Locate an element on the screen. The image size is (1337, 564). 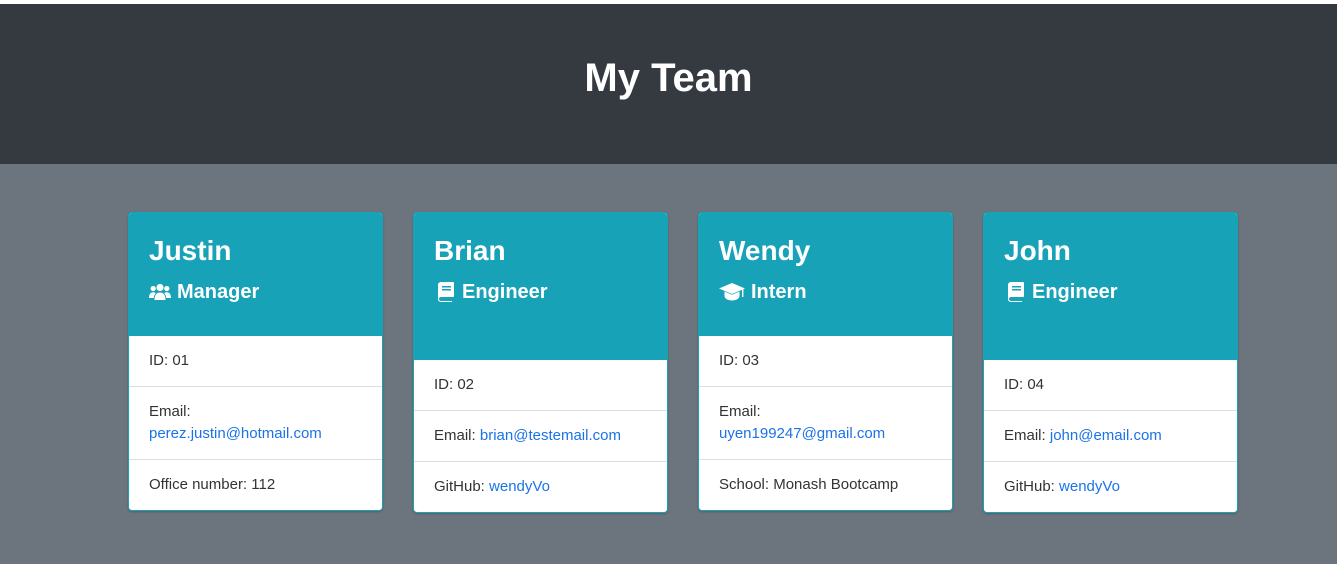
email-link: perez.justin@hotmail.com is located at coordinates (235, 433).